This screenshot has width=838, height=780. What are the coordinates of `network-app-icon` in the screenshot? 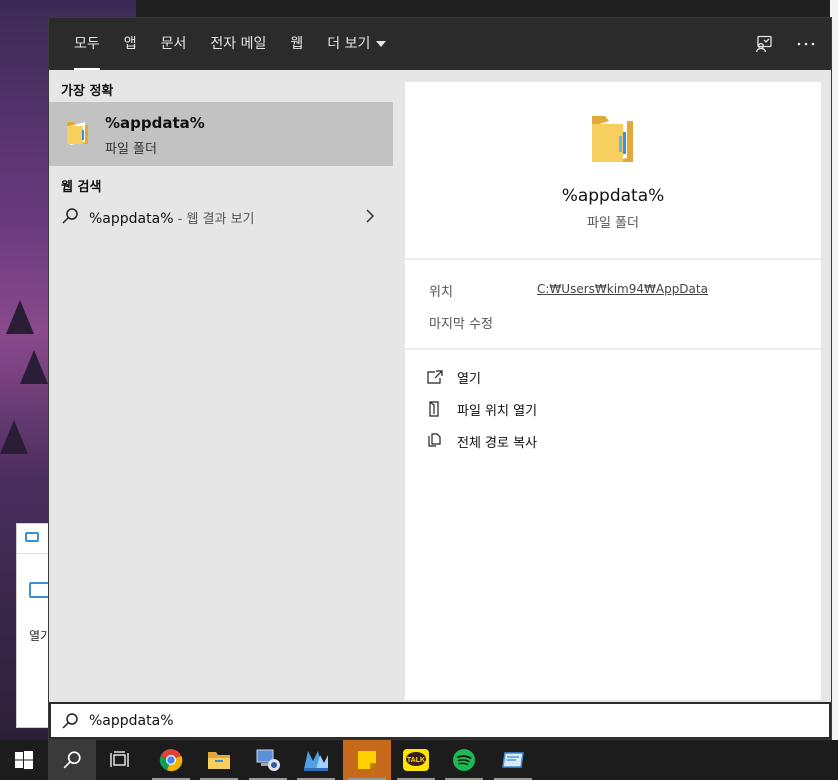 It's located at (268, 760).